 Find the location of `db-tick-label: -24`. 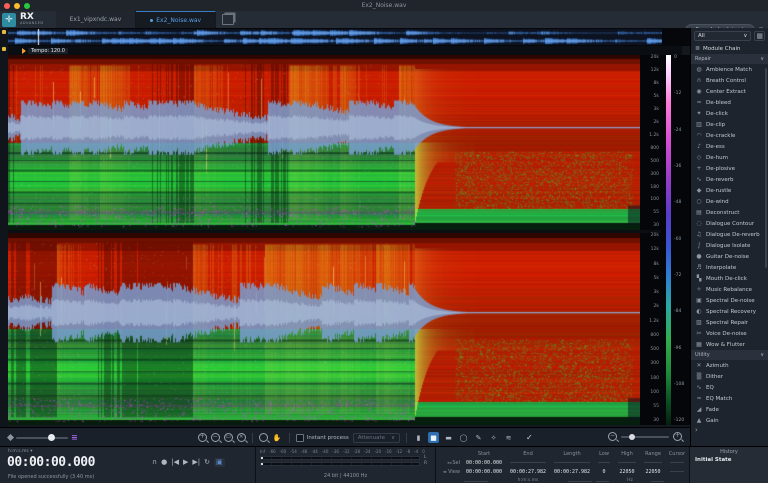

db-tick-label: -24 is located at coordinates (678, 130).